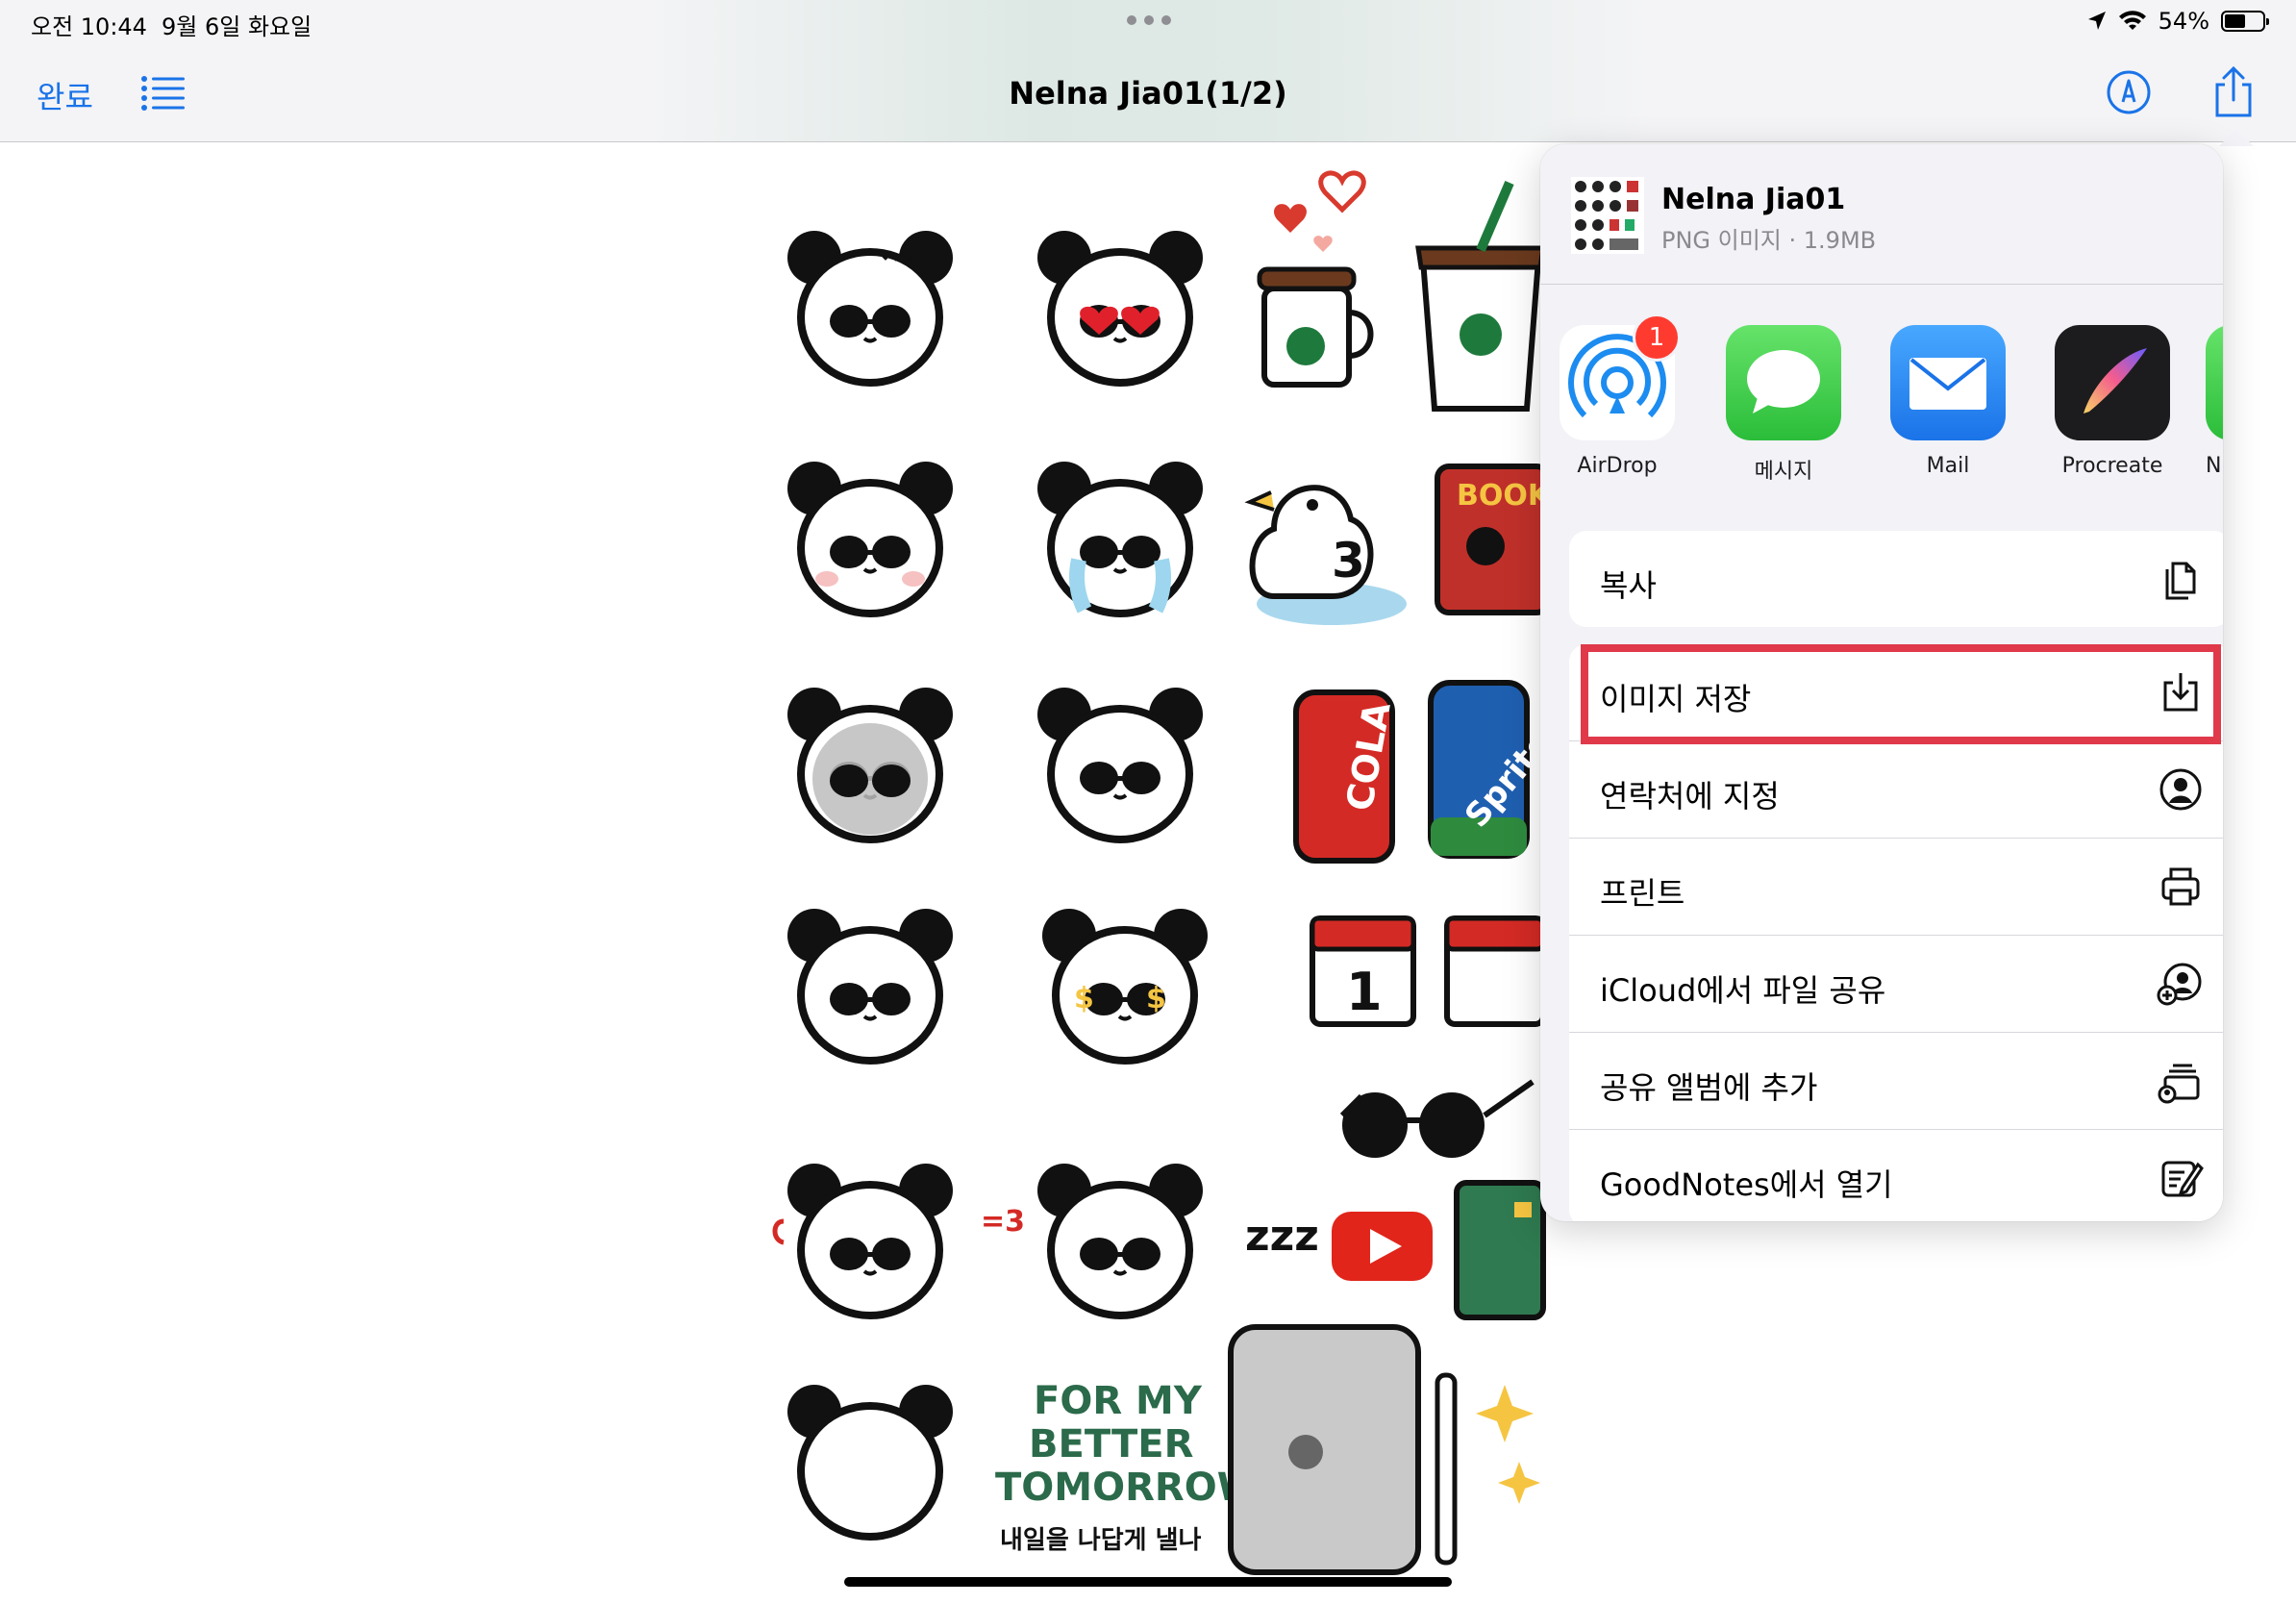 The image size is (2296, 1604). Describe the element at coordinates (2112, 382) in the screenshot. I see `procreate-icon` at that location.